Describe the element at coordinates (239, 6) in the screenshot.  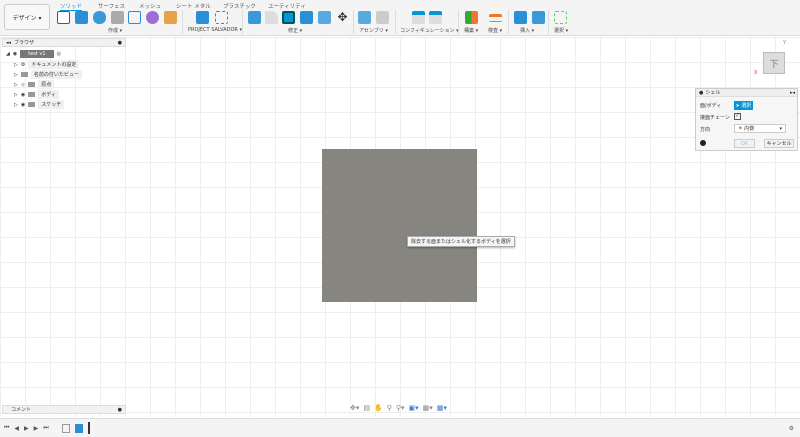
I see `tab-plastic: プラスチック` at that location.